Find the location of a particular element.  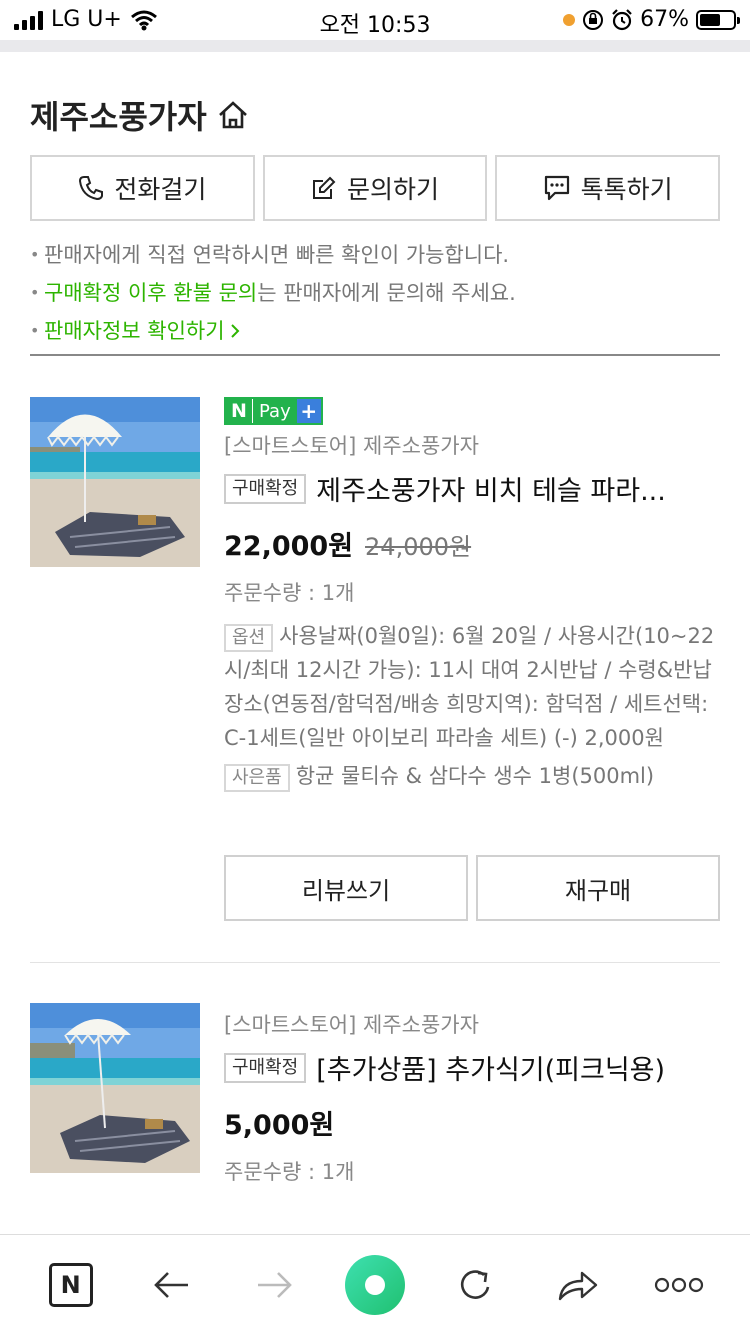

share-button is located at coordinates (578, 1285).